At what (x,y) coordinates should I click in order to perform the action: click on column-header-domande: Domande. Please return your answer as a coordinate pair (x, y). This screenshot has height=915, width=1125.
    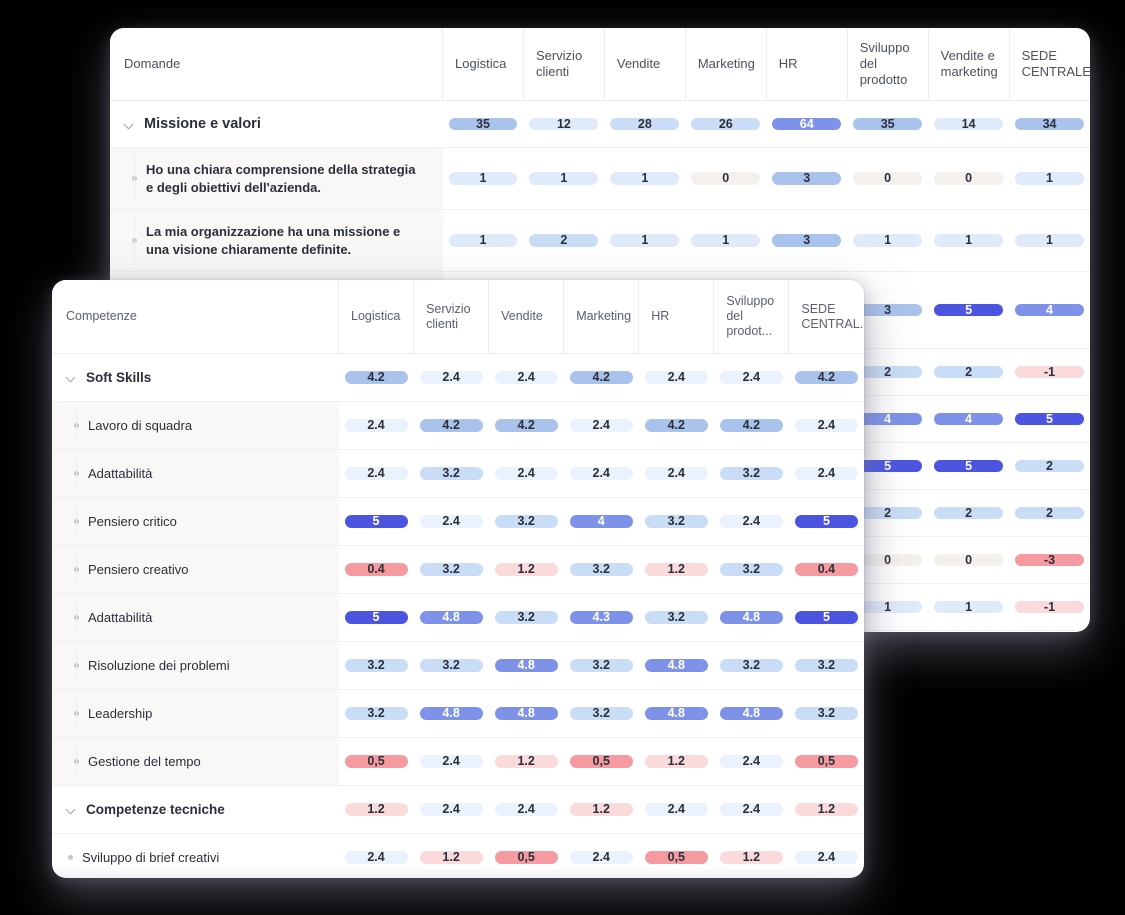
    Looking at the image, I should click on (276, 64).